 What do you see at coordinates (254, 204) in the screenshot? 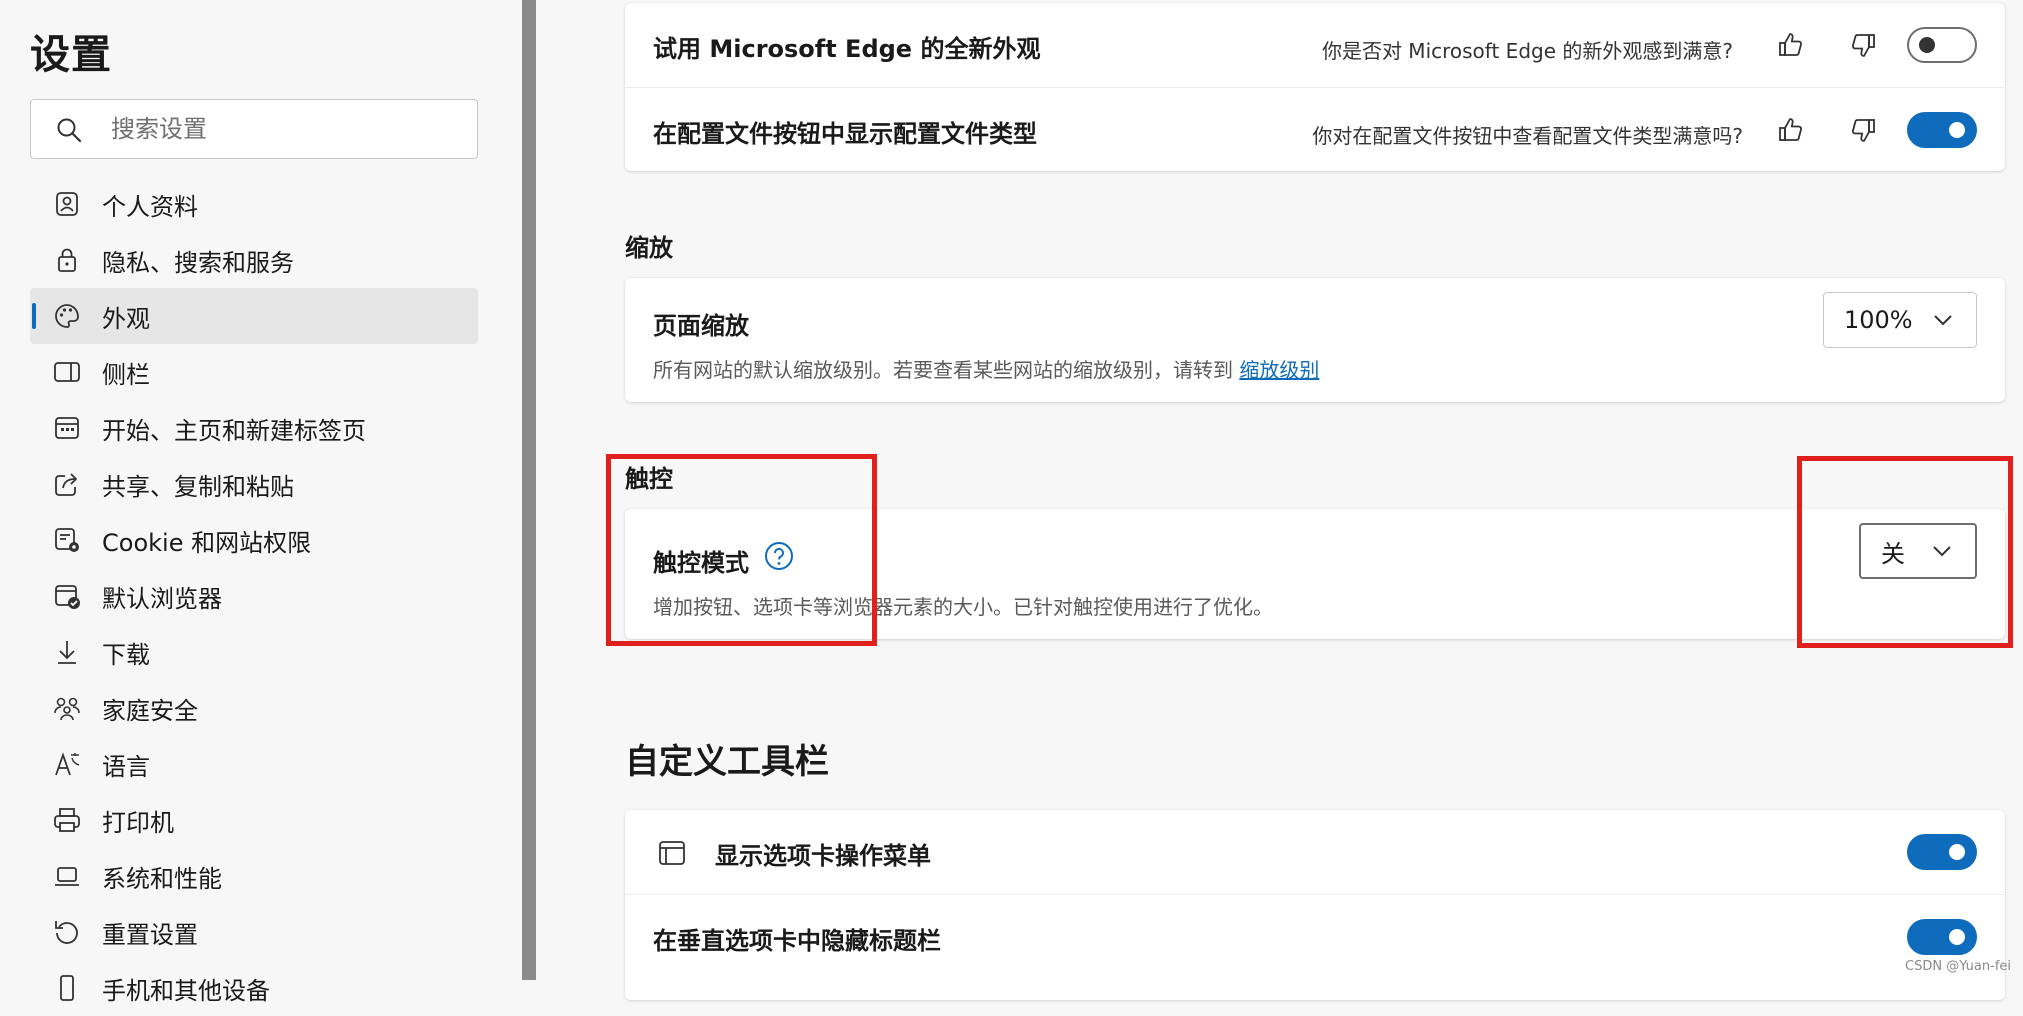
I see `sidebar-item-profile: 个人资料` at bounding box center [254, 204].